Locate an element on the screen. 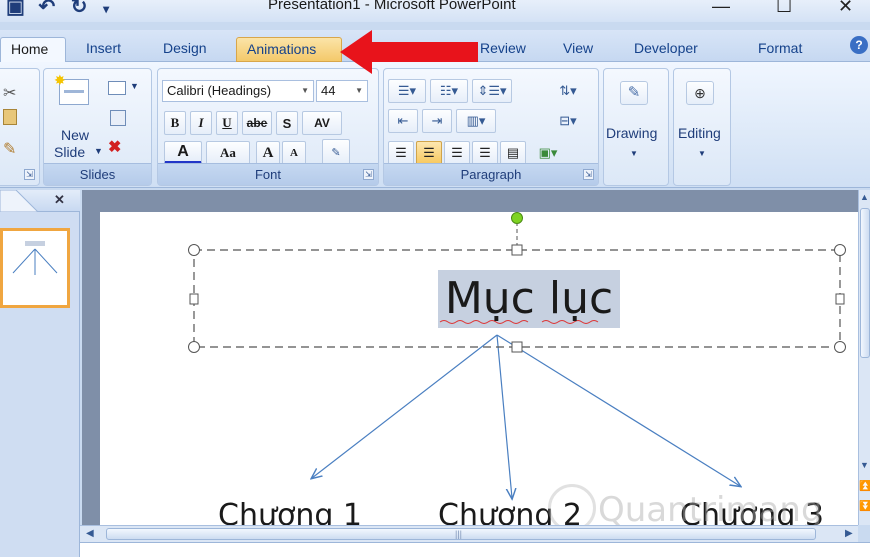  tab-insert: Insert is located at coordinates (103, 49).